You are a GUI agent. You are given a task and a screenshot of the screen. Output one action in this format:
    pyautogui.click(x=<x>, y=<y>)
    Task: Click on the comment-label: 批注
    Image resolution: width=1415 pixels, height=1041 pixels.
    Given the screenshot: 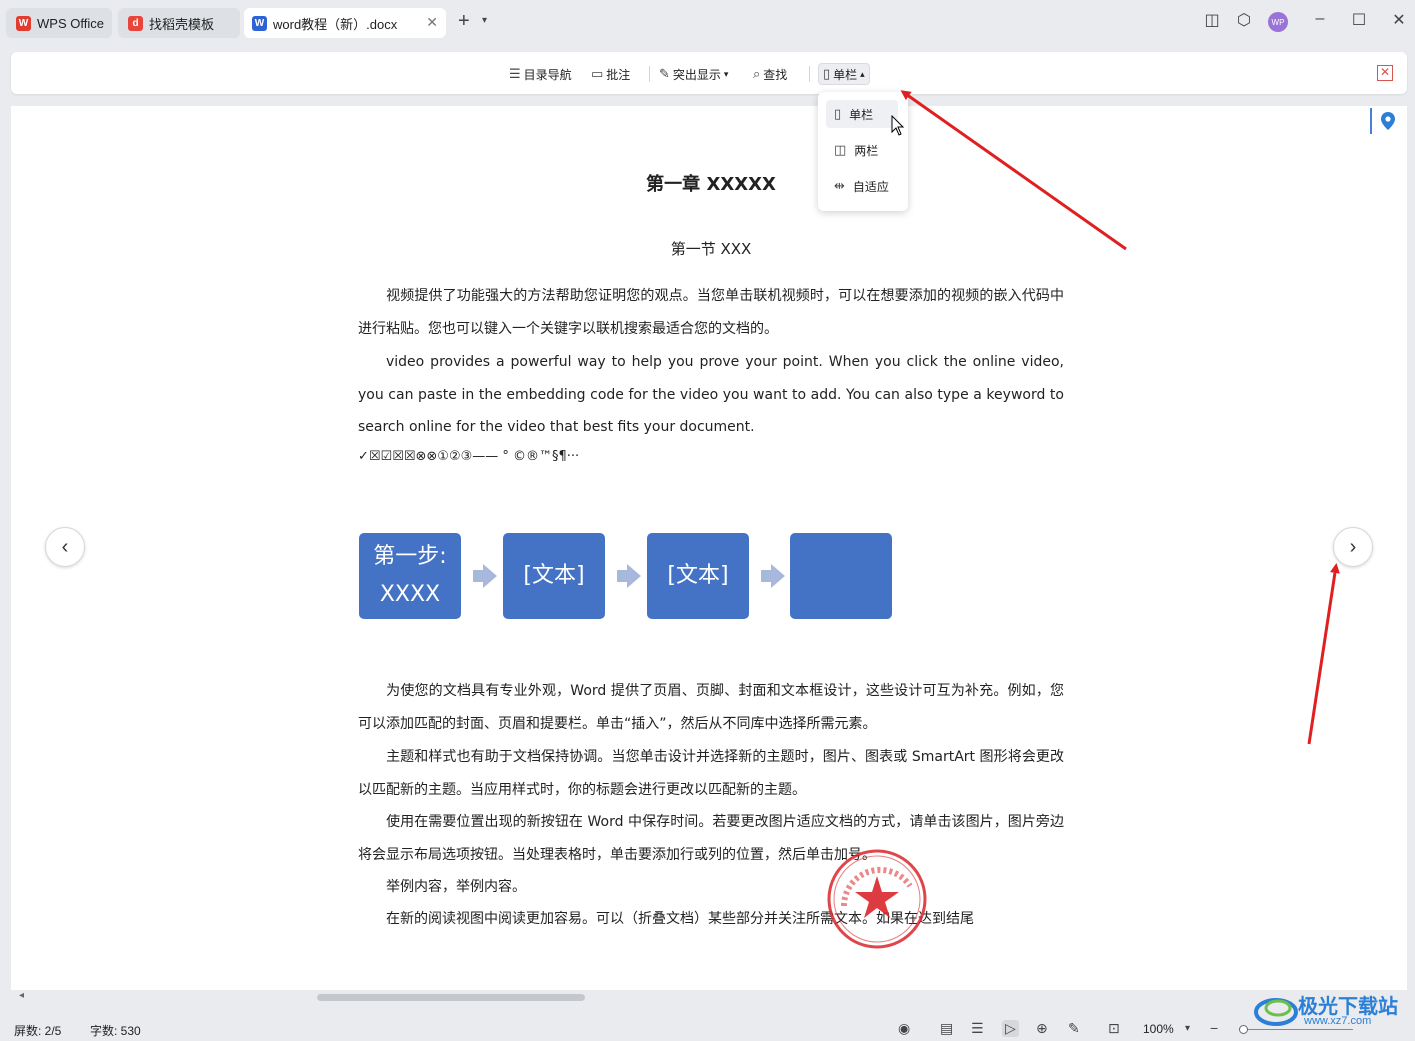 What is the action you would take?
    pyautogui.click(x=618, y=74)
    